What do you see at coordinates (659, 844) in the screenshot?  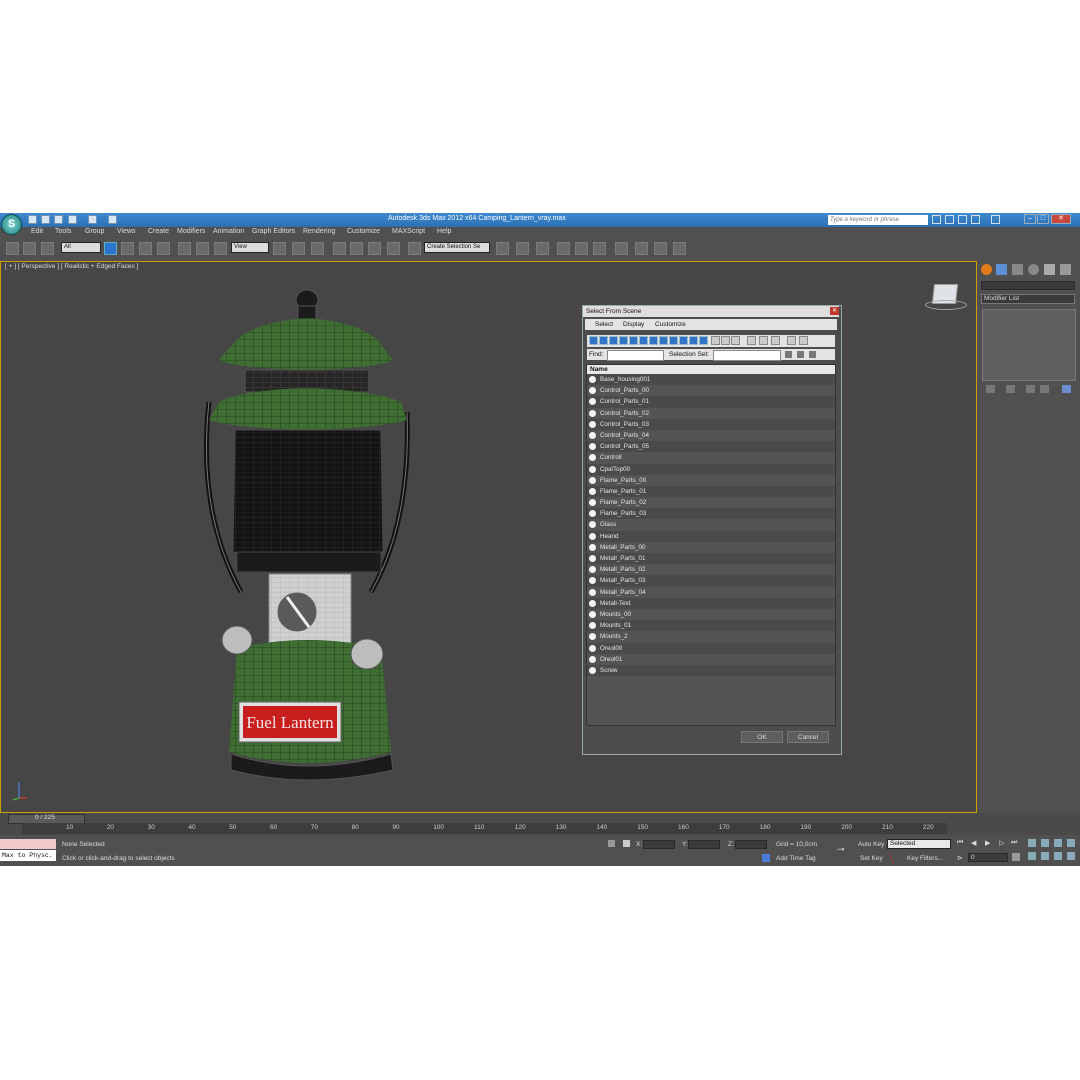 I see `x-coordinate-field` at bounding box center [659, 844].